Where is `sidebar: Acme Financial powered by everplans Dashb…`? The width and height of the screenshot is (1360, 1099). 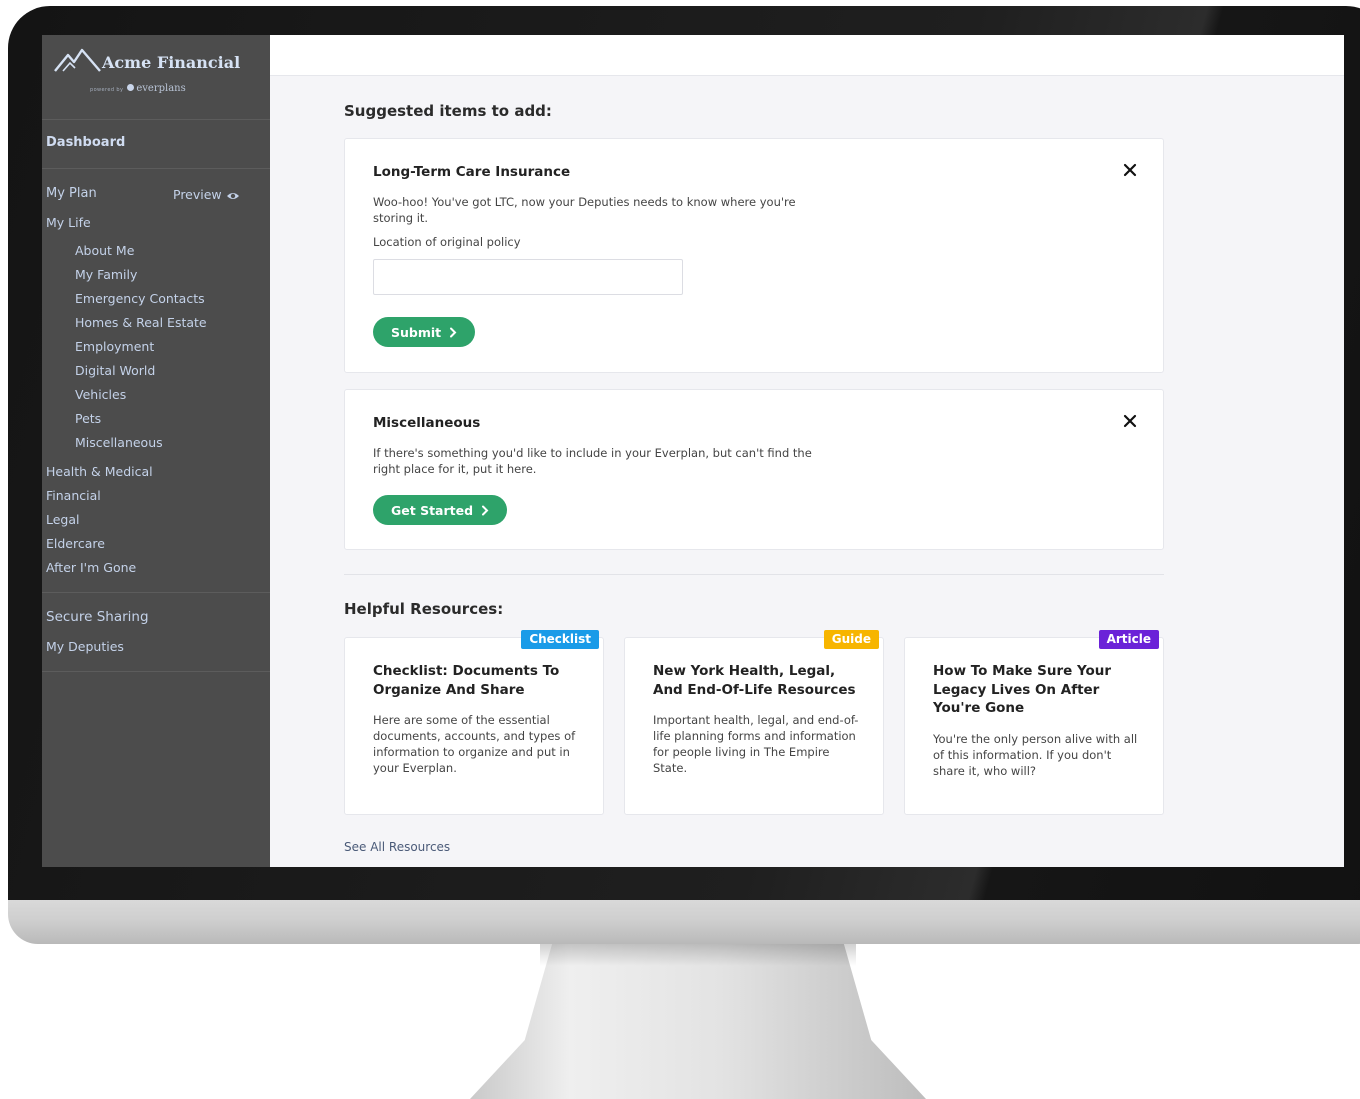 sidebar: Acme Financial powered by everplans Dashb… is located at coordinates (156, 451).